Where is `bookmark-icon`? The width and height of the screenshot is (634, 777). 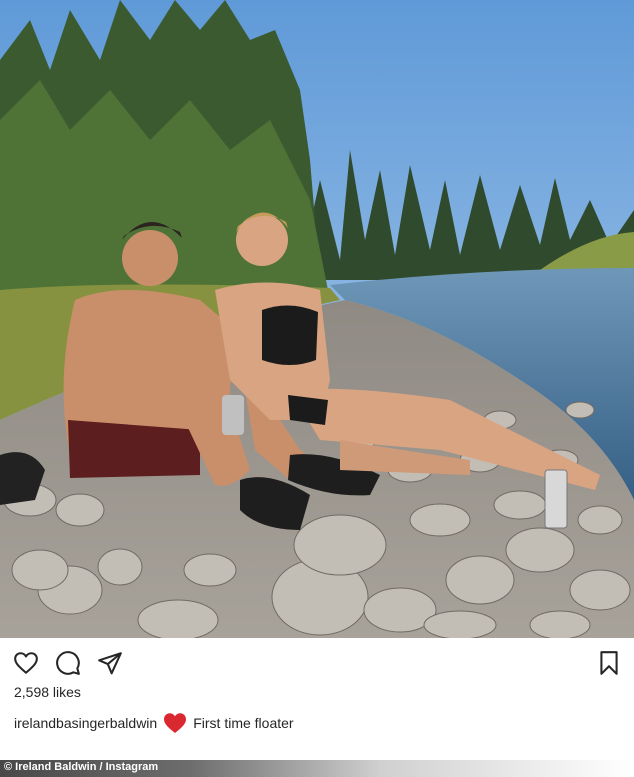
bookmark-icon is located at coordinates (609, 663).